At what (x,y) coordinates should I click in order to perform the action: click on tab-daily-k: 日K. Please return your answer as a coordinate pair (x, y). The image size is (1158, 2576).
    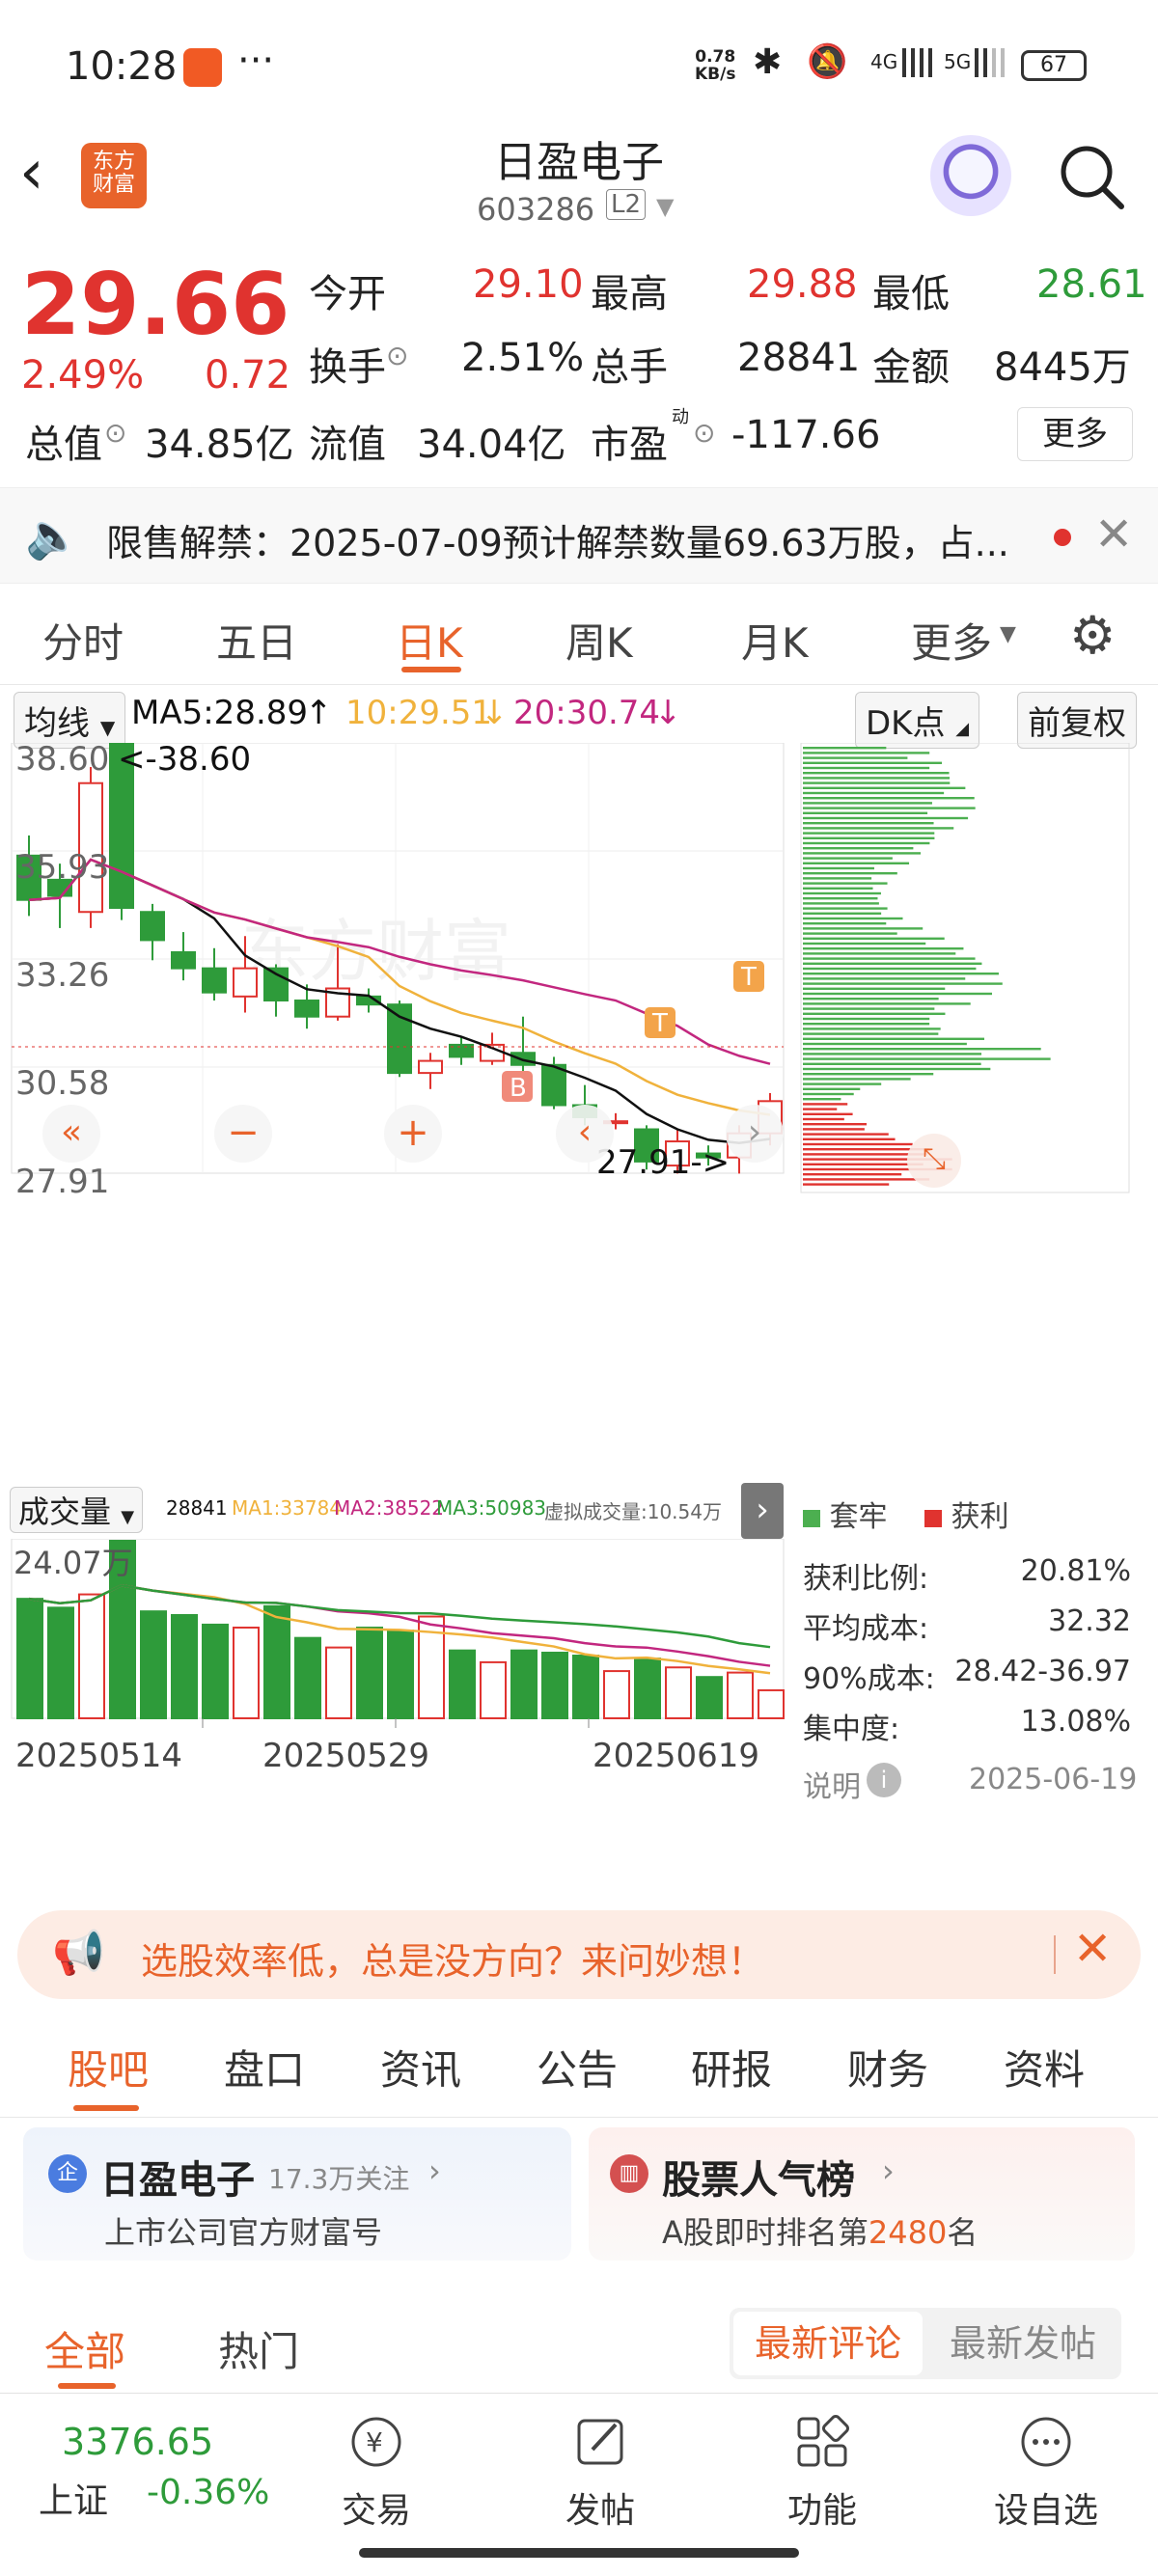
    Looking at the image, I should click on (429, 641).